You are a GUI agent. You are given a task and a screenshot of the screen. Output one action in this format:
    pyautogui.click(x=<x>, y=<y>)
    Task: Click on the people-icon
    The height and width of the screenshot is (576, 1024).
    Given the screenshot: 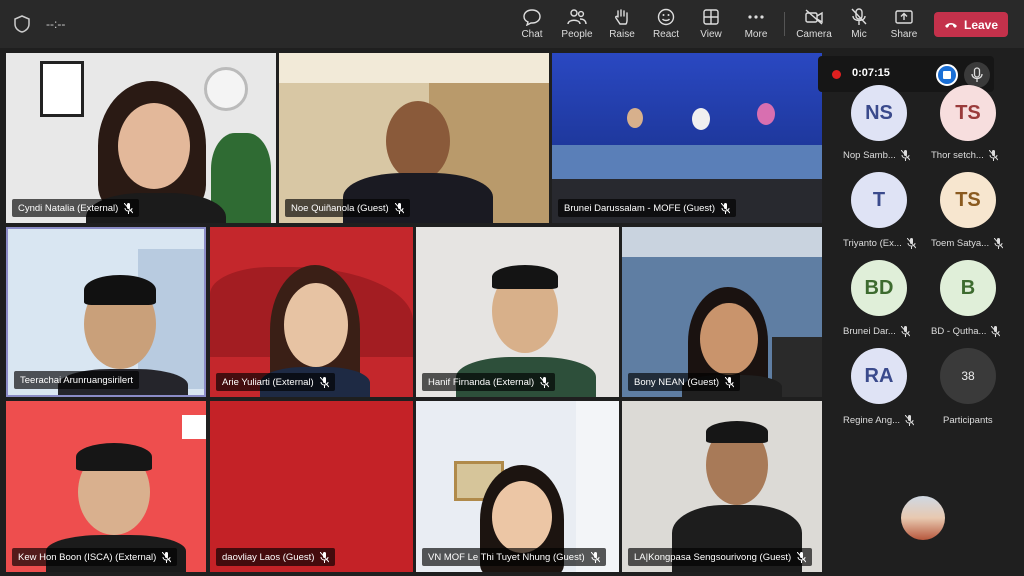 What is the action you would take?
    pyautogui.click(x=577, y=17)
    